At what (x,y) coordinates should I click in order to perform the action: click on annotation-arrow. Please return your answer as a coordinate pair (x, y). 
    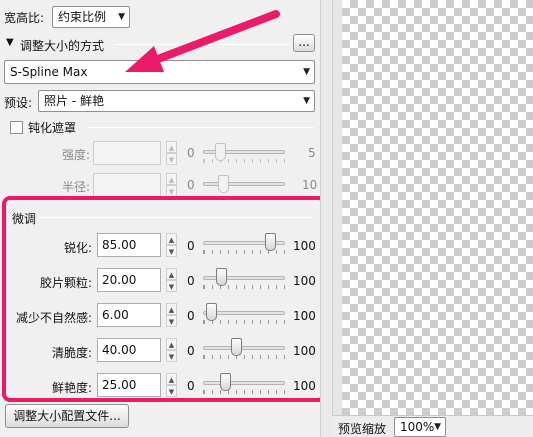
    Looking at the image, I should click on (202, 41).